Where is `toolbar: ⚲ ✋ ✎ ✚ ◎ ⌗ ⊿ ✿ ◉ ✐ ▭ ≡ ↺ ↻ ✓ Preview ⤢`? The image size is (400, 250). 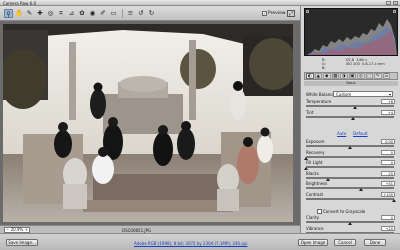
toolbar: ⚲ ✋ ✎ ✚ ◎ ⌗ ⊿ ✿ ◉ ✐ ▭ ≡ ↺ ↻ ✓ Preview ⤢ is located at coordinates (150, 13).